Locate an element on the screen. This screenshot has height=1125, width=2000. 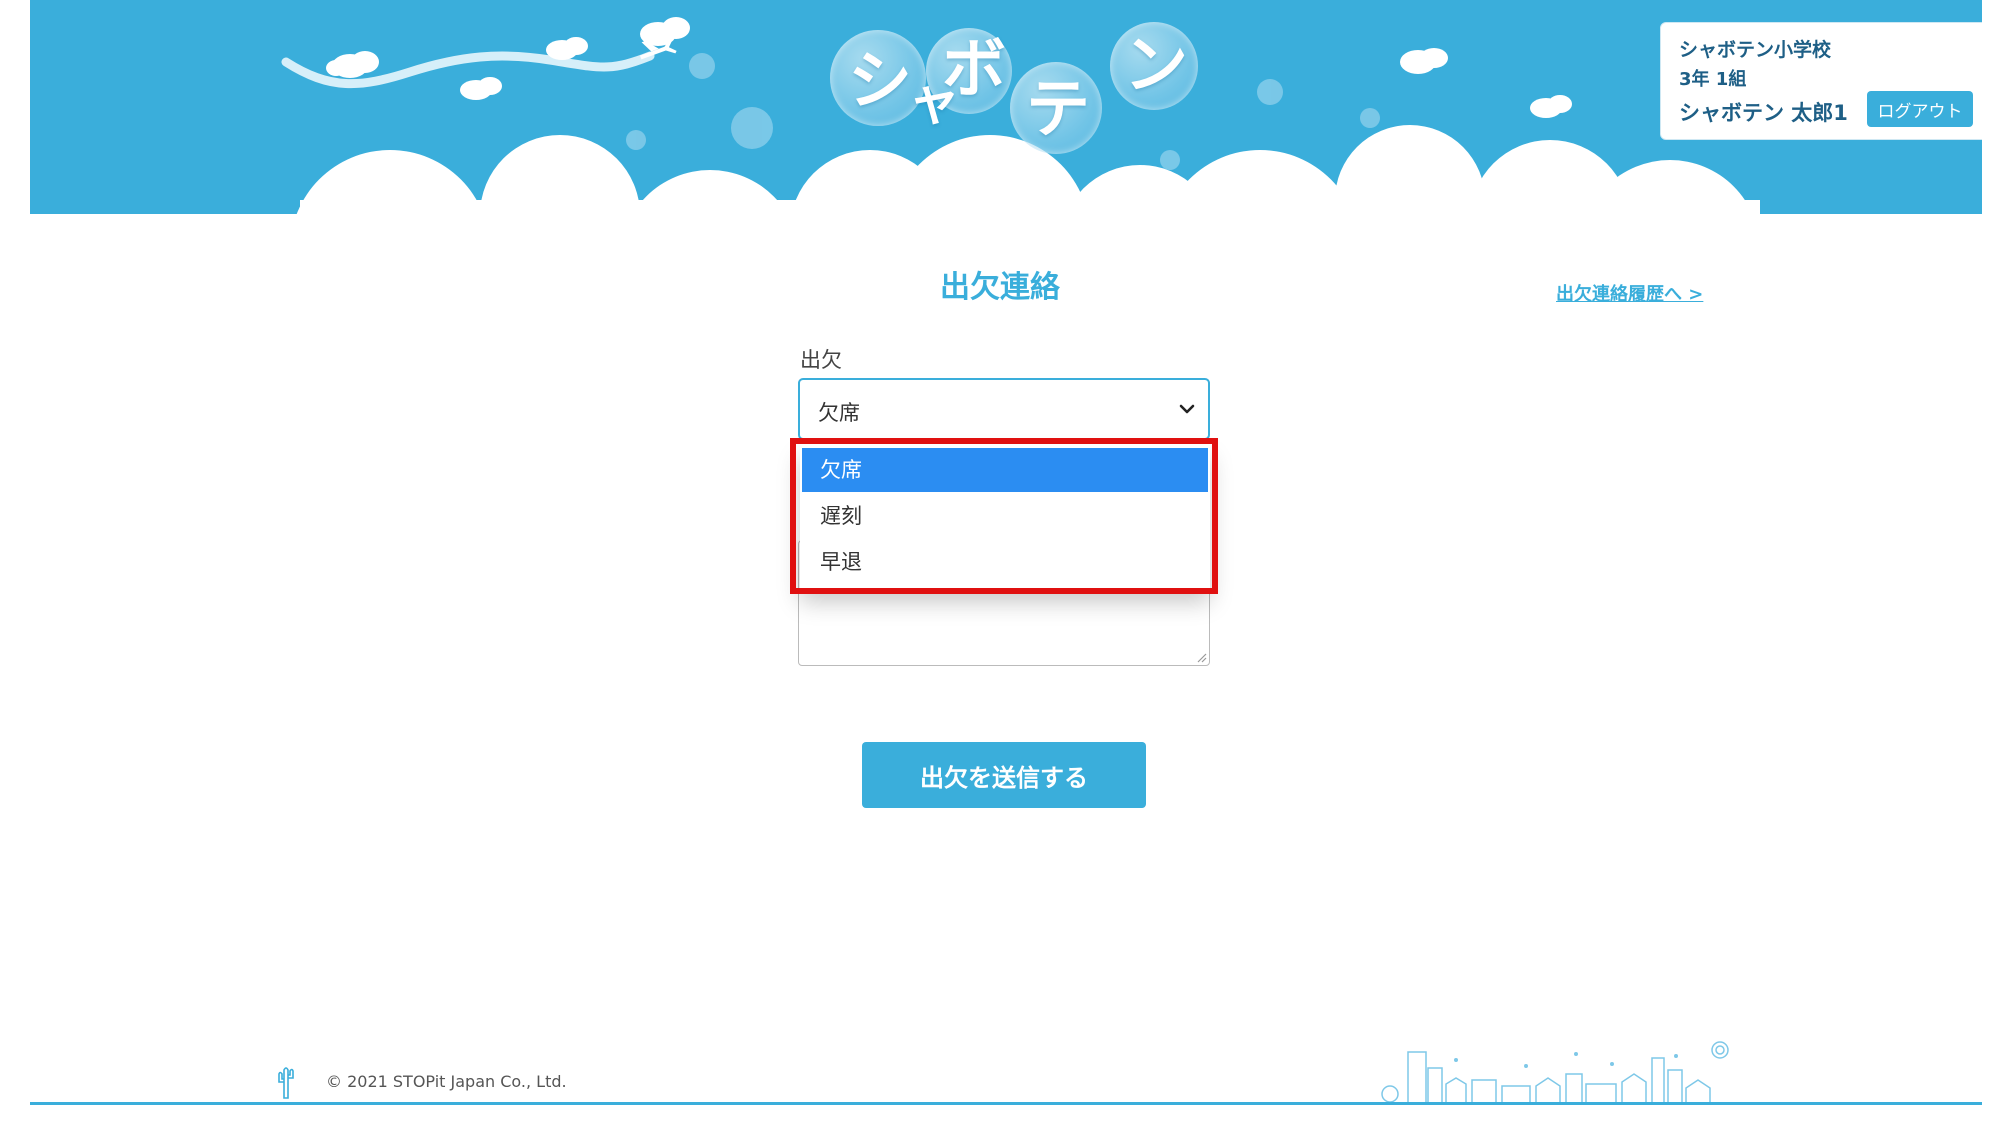
logo-char: ボ is located at coordinates (974, 70).